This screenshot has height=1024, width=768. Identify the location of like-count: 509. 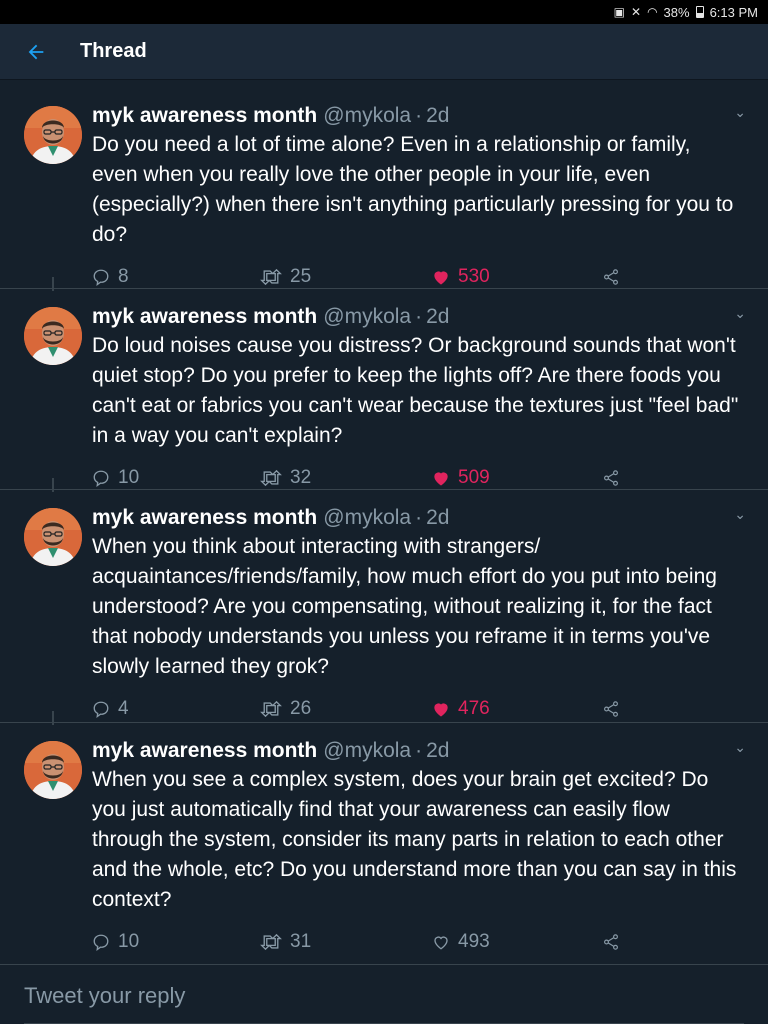
(474, 477).